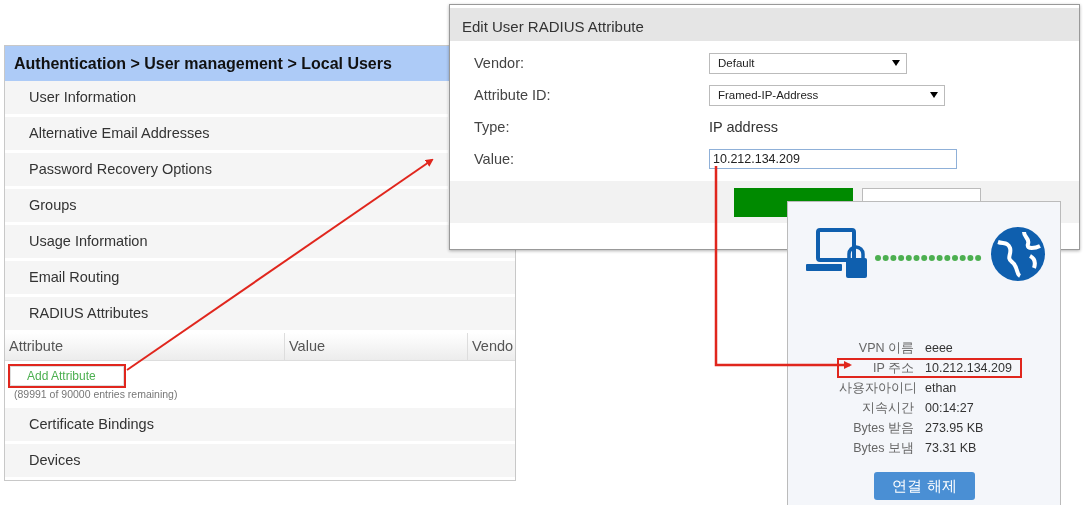 This screenshot has height=505, width=1084. Describe the element at coordinates (260, 462) in the screenshot. I see `section-header: Devices` at that location.